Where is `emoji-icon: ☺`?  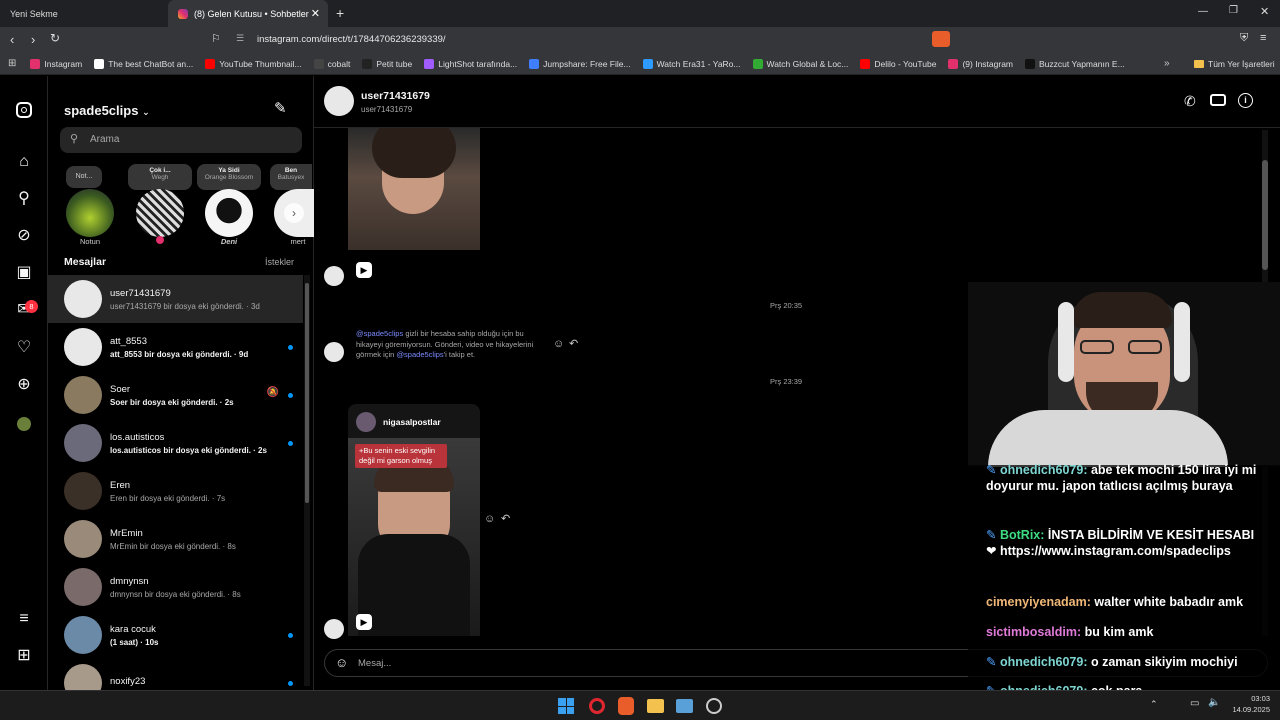
emoji-icon: ☺ is located at coordinates (341, 662).